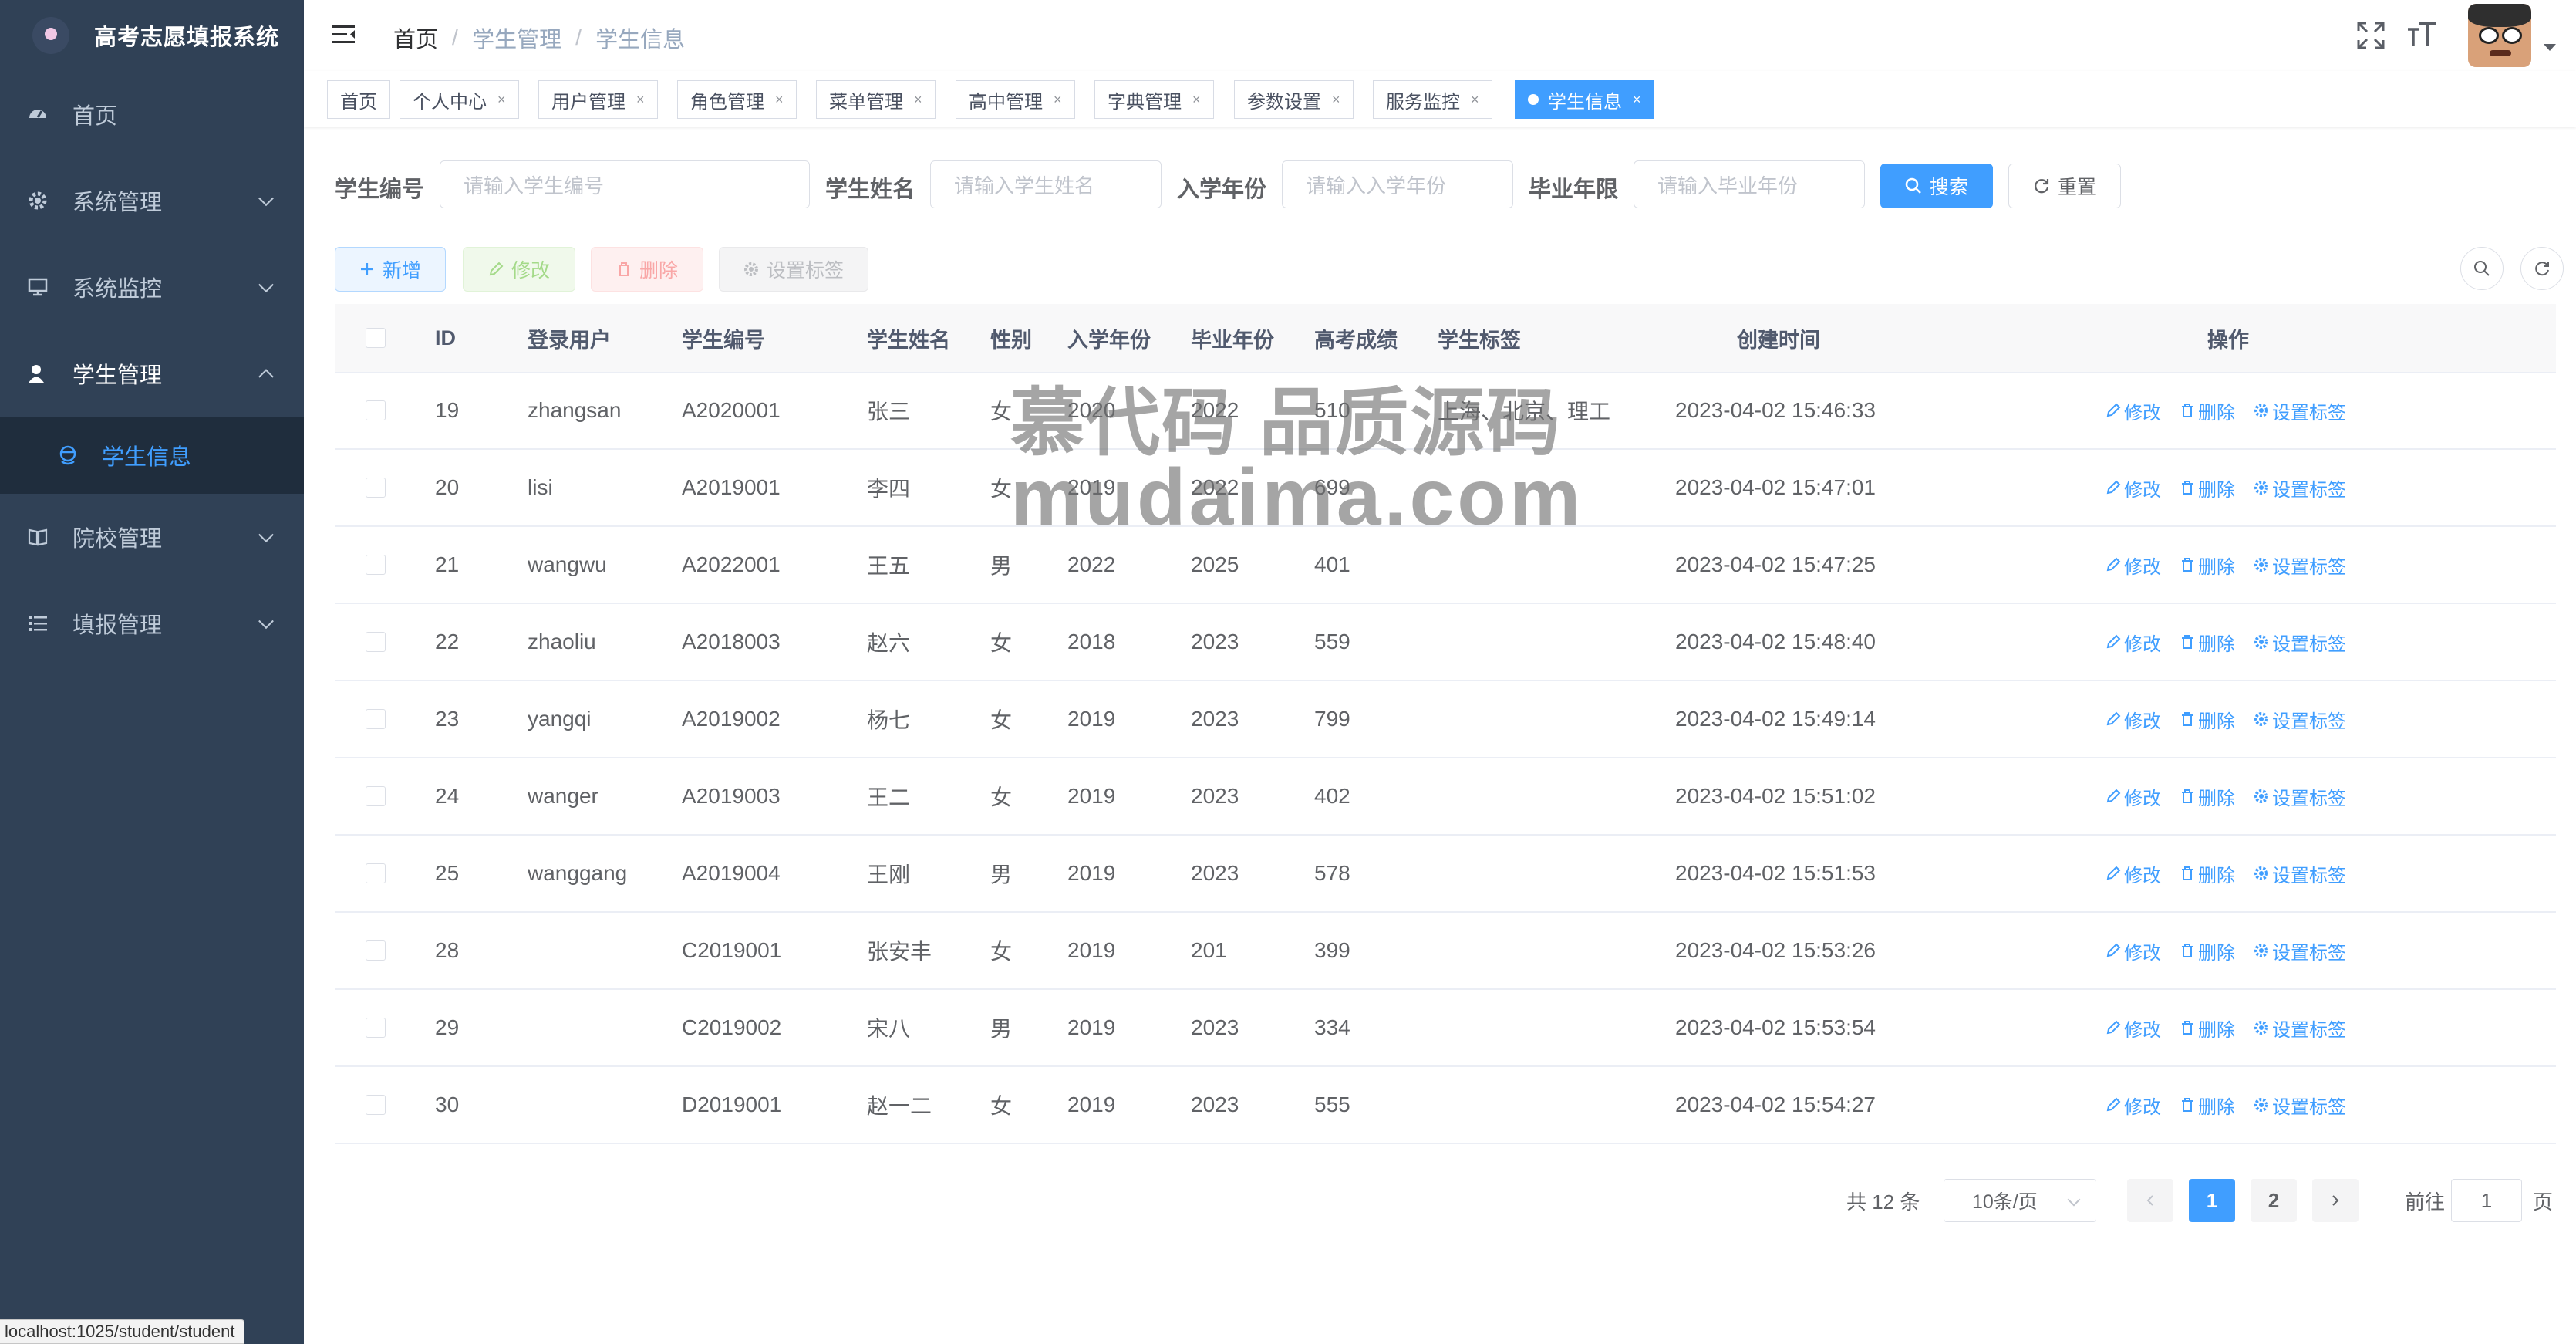 This screenshot has height=1344, width=2576. I want to click on refresh-table-button, so click(2542, 268).